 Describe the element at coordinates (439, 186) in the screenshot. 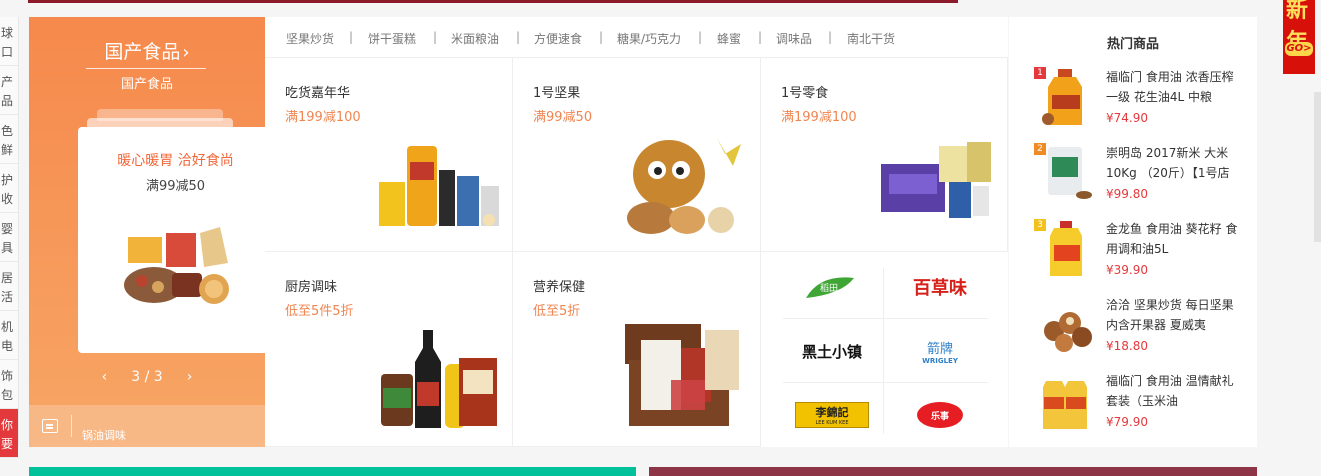

I see `grocery-bundle-image` at that location.